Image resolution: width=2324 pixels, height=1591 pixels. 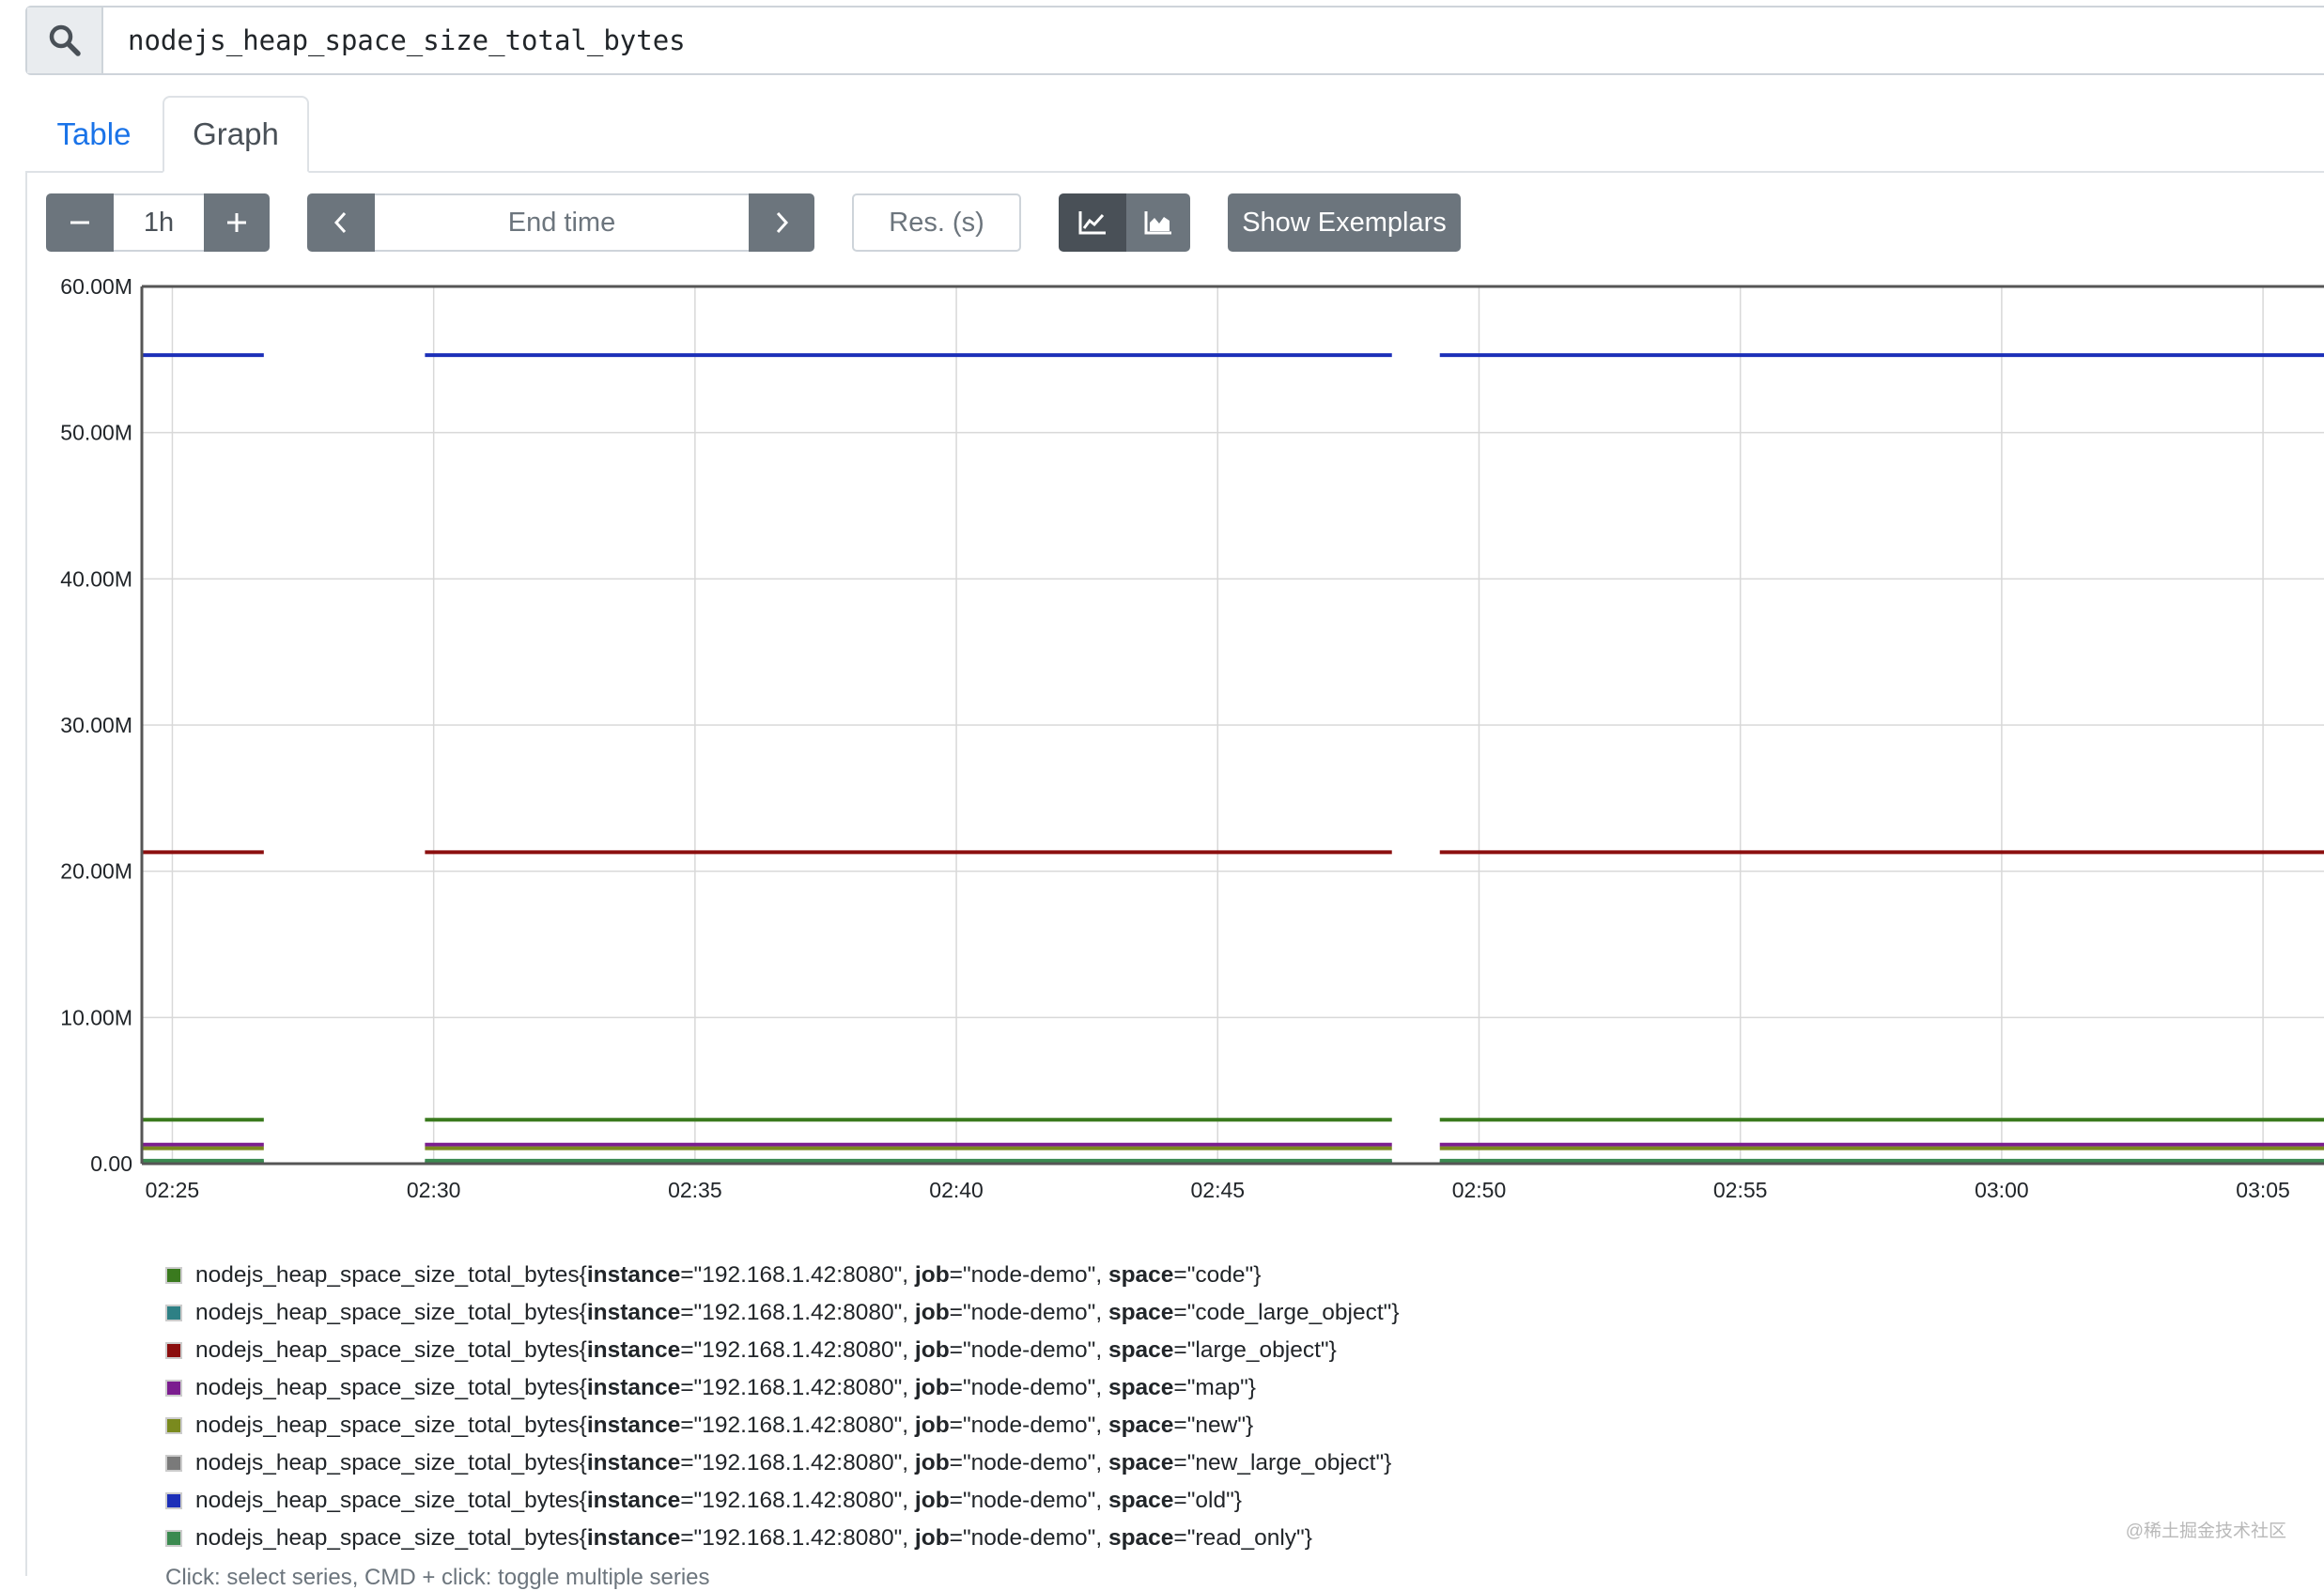 What do you see at coordinates (96, 579) in the screenshot?
I see `y-tick-label: 40.00M` at bounding box center [96, 579].